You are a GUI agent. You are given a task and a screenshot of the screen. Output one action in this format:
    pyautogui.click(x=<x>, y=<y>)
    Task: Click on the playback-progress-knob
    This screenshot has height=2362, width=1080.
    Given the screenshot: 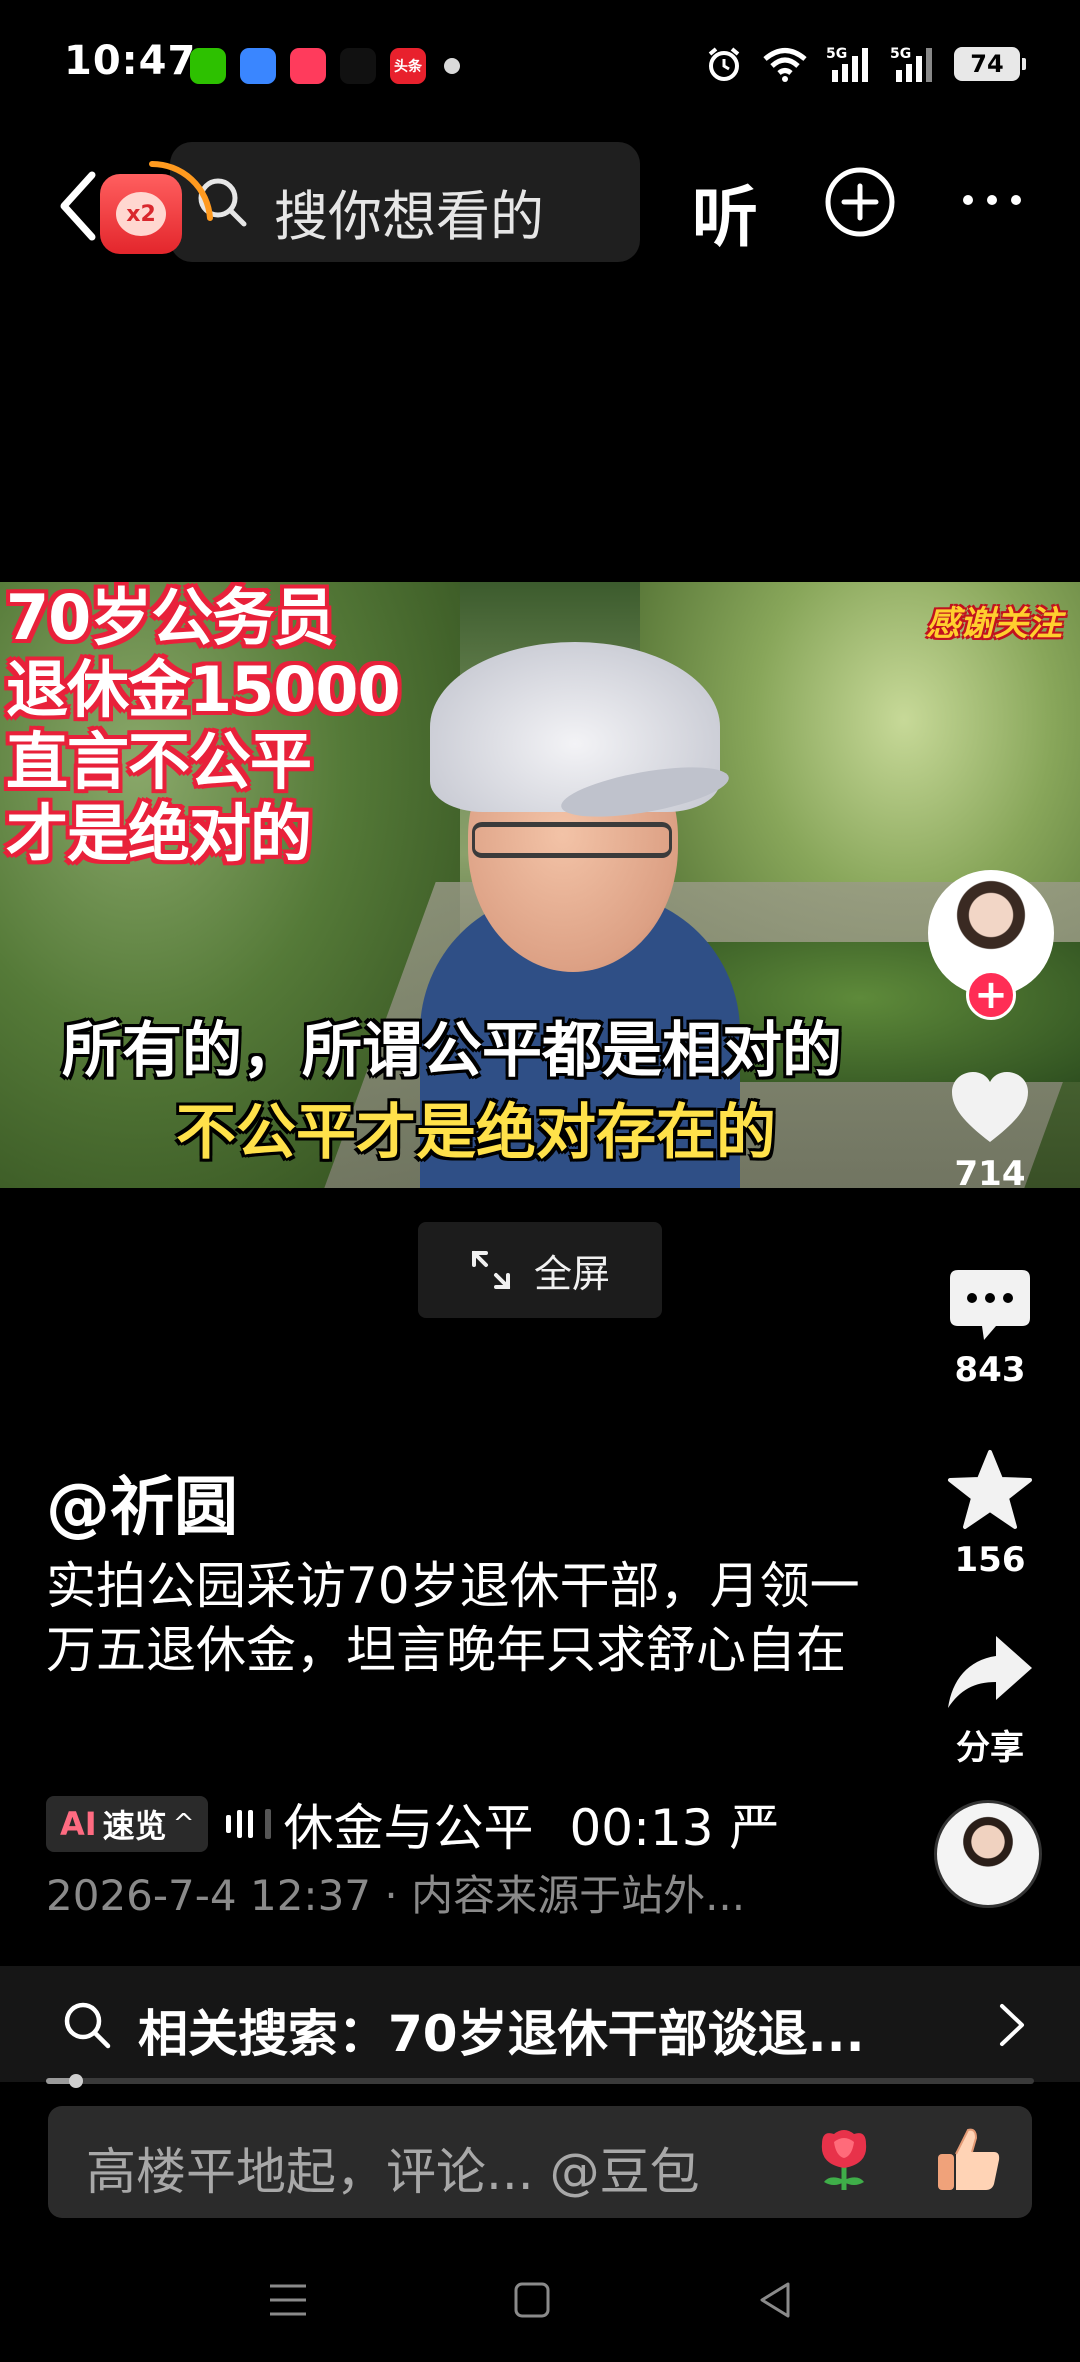 What is the action you would take?
    pyautogui.click(x=75, y=2081)
    